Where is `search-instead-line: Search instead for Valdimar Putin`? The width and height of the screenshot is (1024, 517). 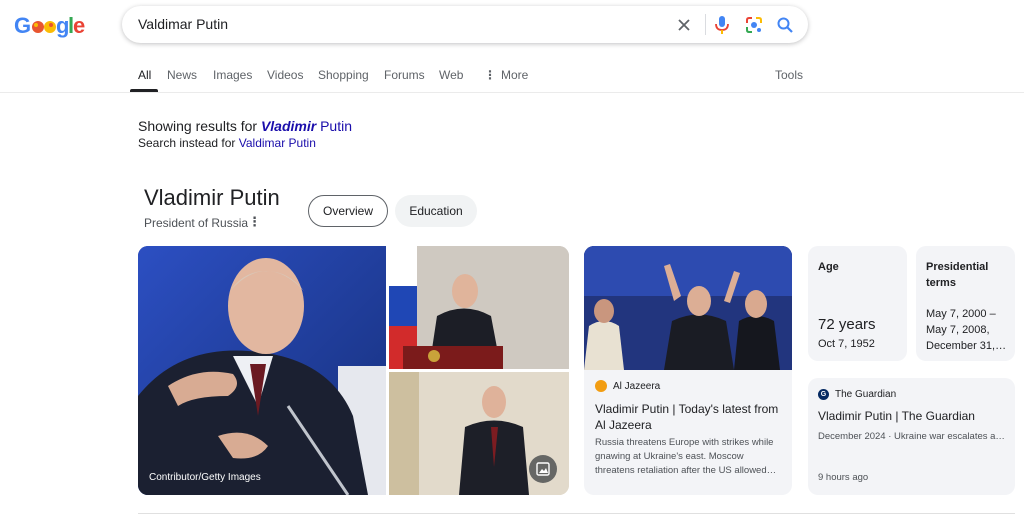
search-instead-line: Search instead for Valdimar Putin is located at coordinates (227, 143).